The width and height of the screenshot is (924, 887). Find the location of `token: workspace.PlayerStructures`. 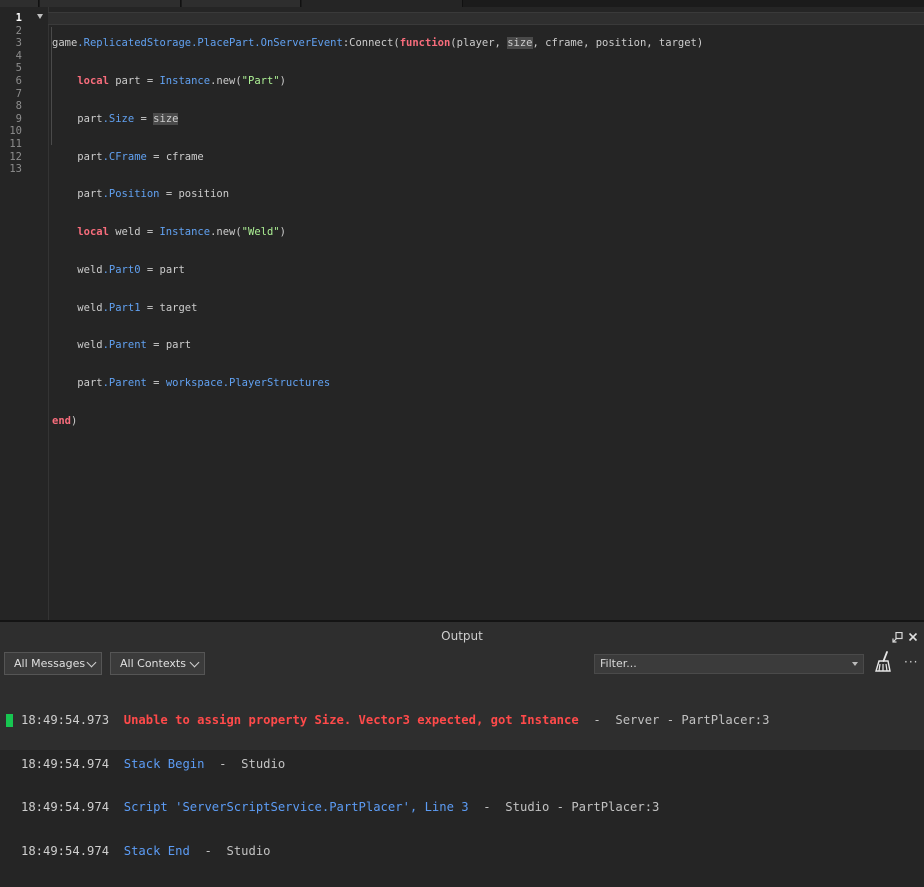

token: workspace.PlayerStructures is located at coordinates (248, 383).